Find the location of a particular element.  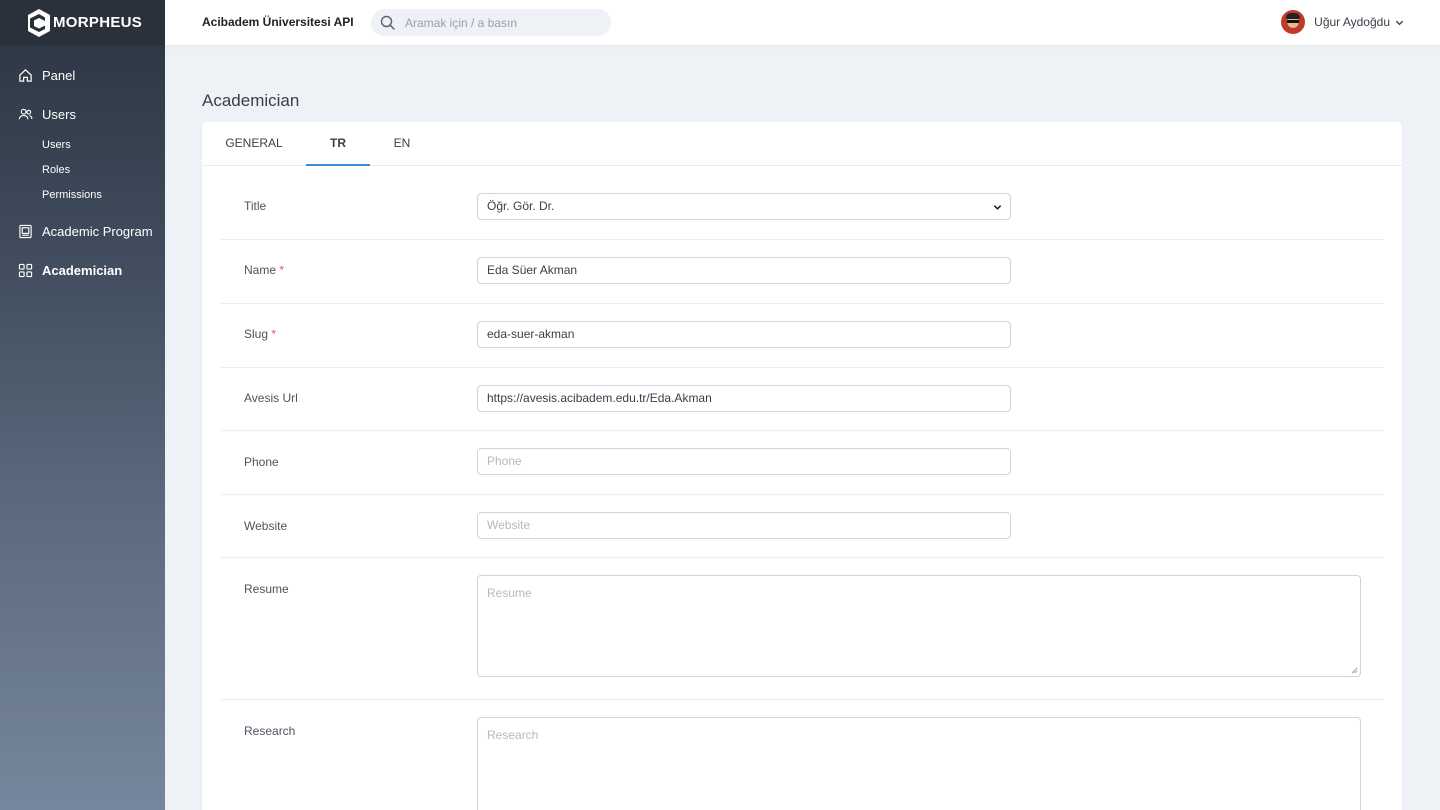

search-icon is located at coordinates (388, 22).